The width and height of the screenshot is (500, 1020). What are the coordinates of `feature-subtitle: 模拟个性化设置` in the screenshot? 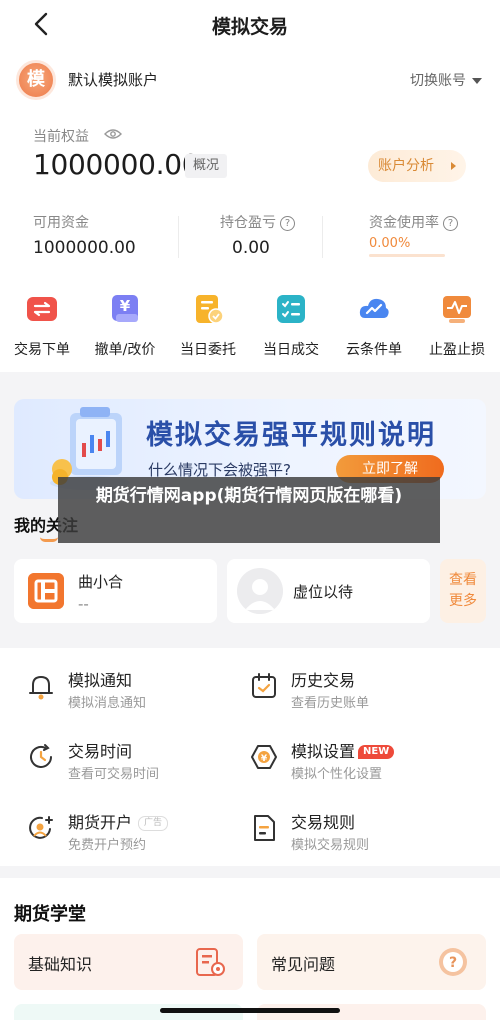 It's located at (337, 774).